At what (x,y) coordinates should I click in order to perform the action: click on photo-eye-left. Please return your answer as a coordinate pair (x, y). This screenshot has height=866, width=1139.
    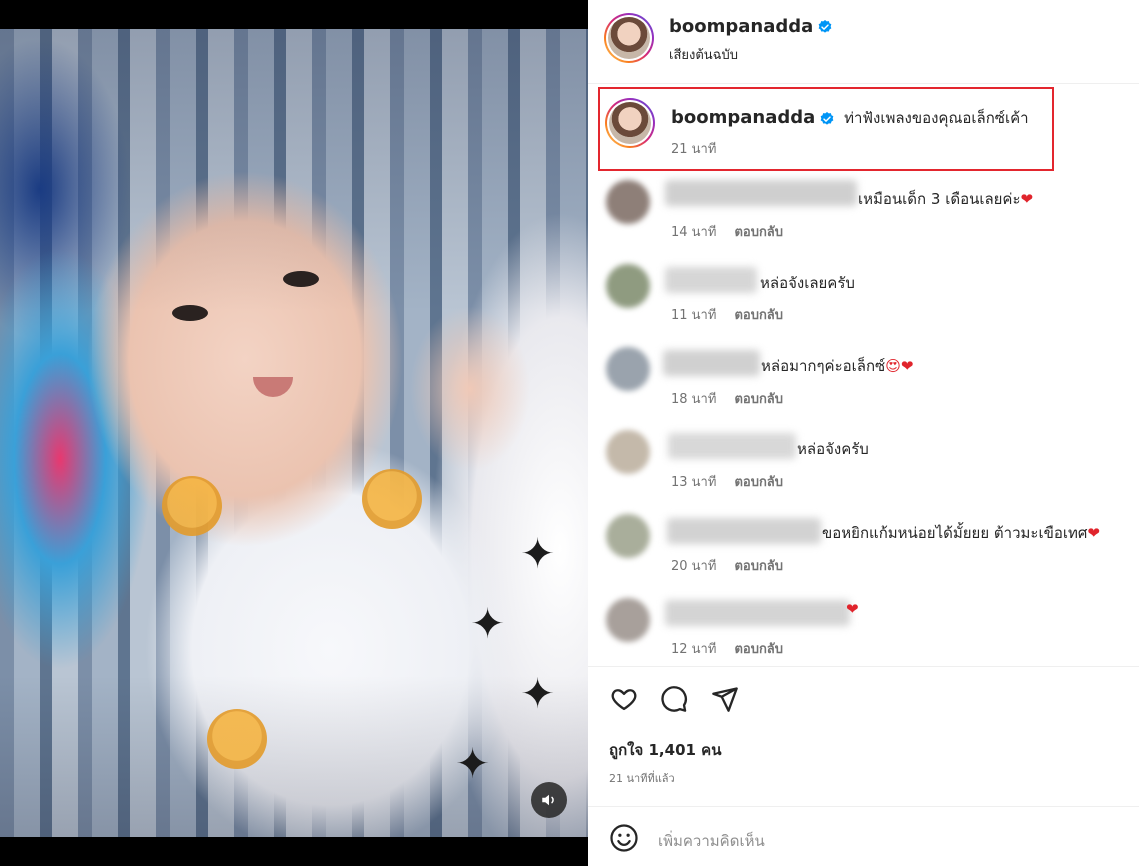
    Looking at the image, I should click on (190, 313).